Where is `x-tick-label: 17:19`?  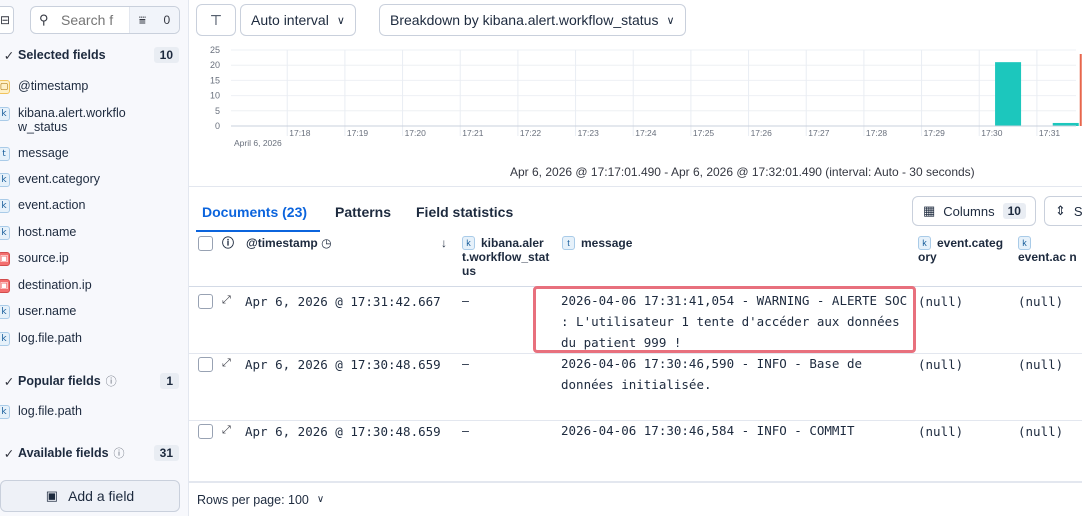 x-tick-label: 17:19 is located at coordinates (358, 133).